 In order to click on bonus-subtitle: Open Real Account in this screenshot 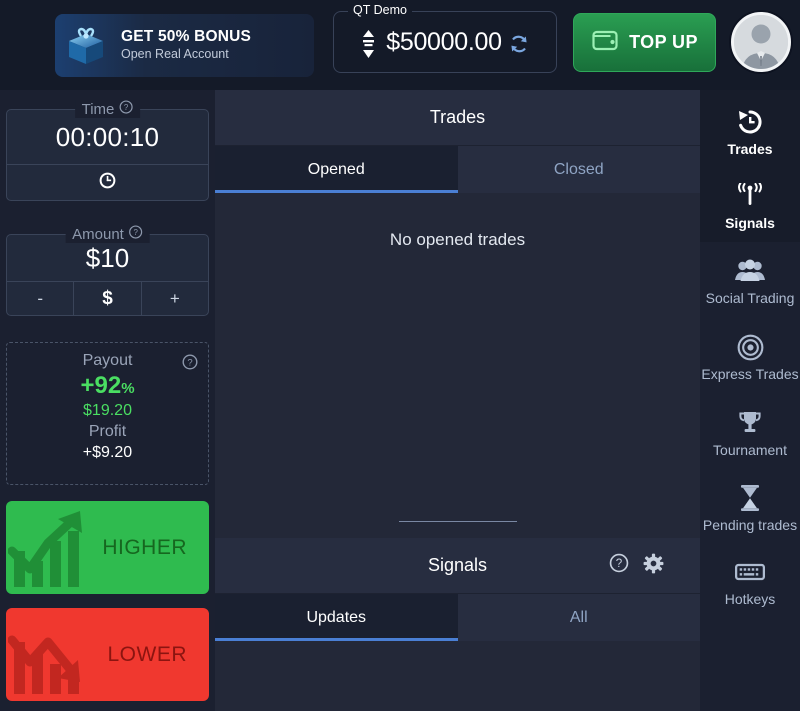, I will do `click(175, 54)`.